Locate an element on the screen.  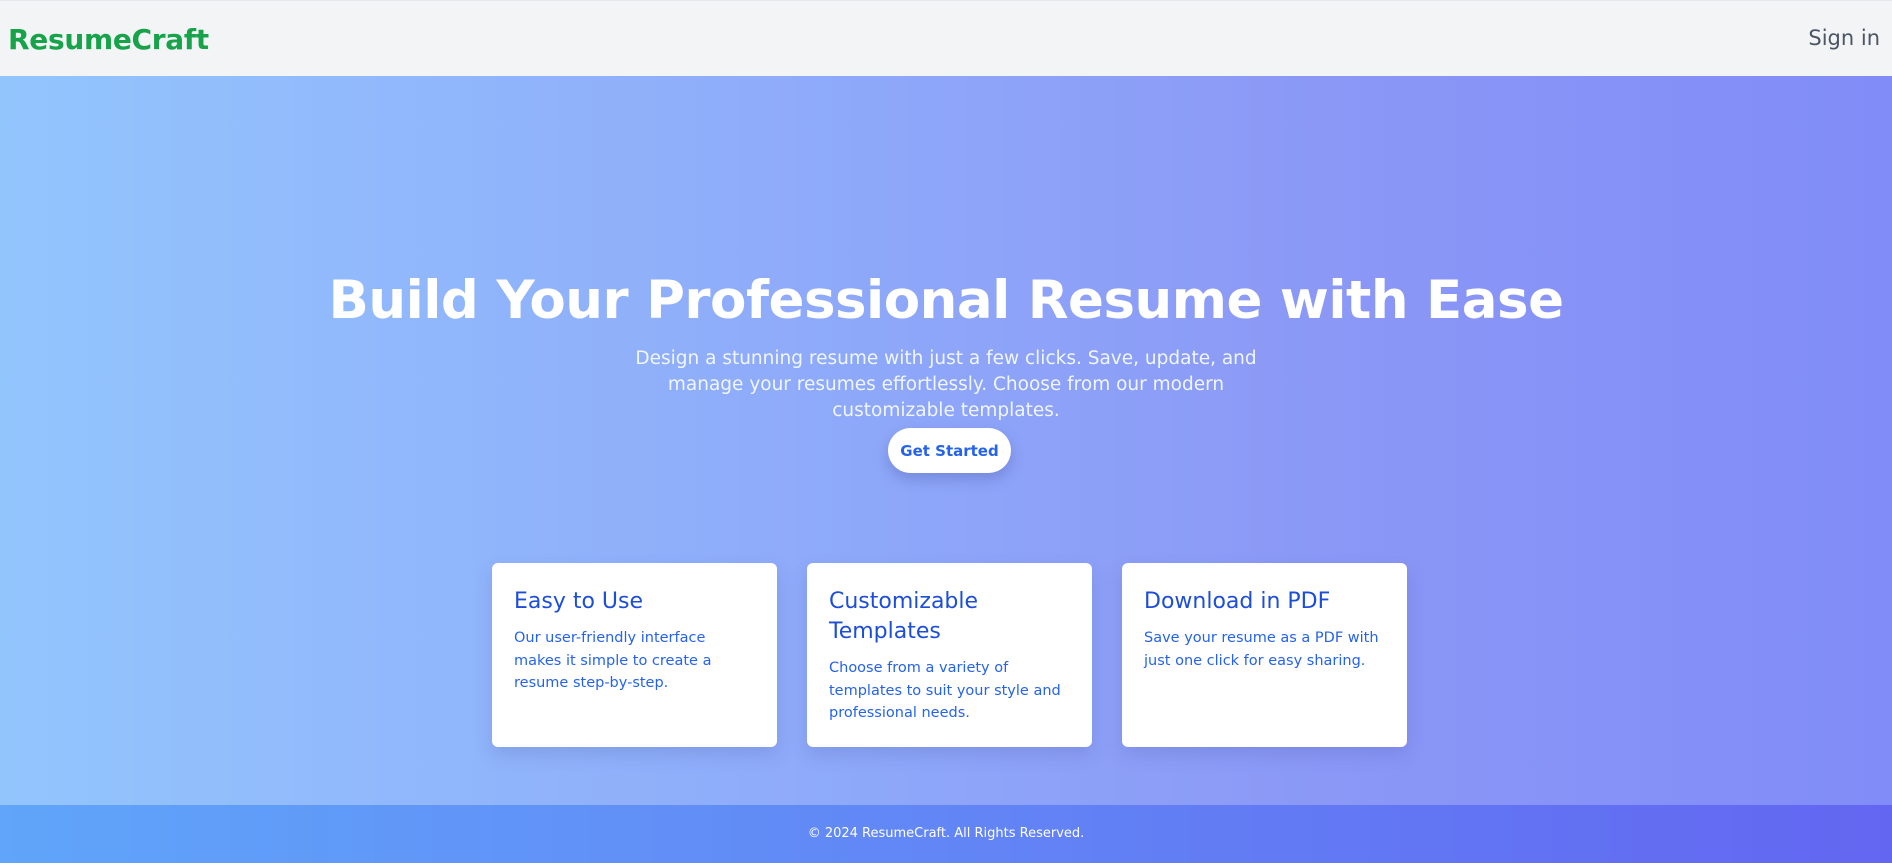
sign-in-link: Sign in is located at coordinates (1844, 38).